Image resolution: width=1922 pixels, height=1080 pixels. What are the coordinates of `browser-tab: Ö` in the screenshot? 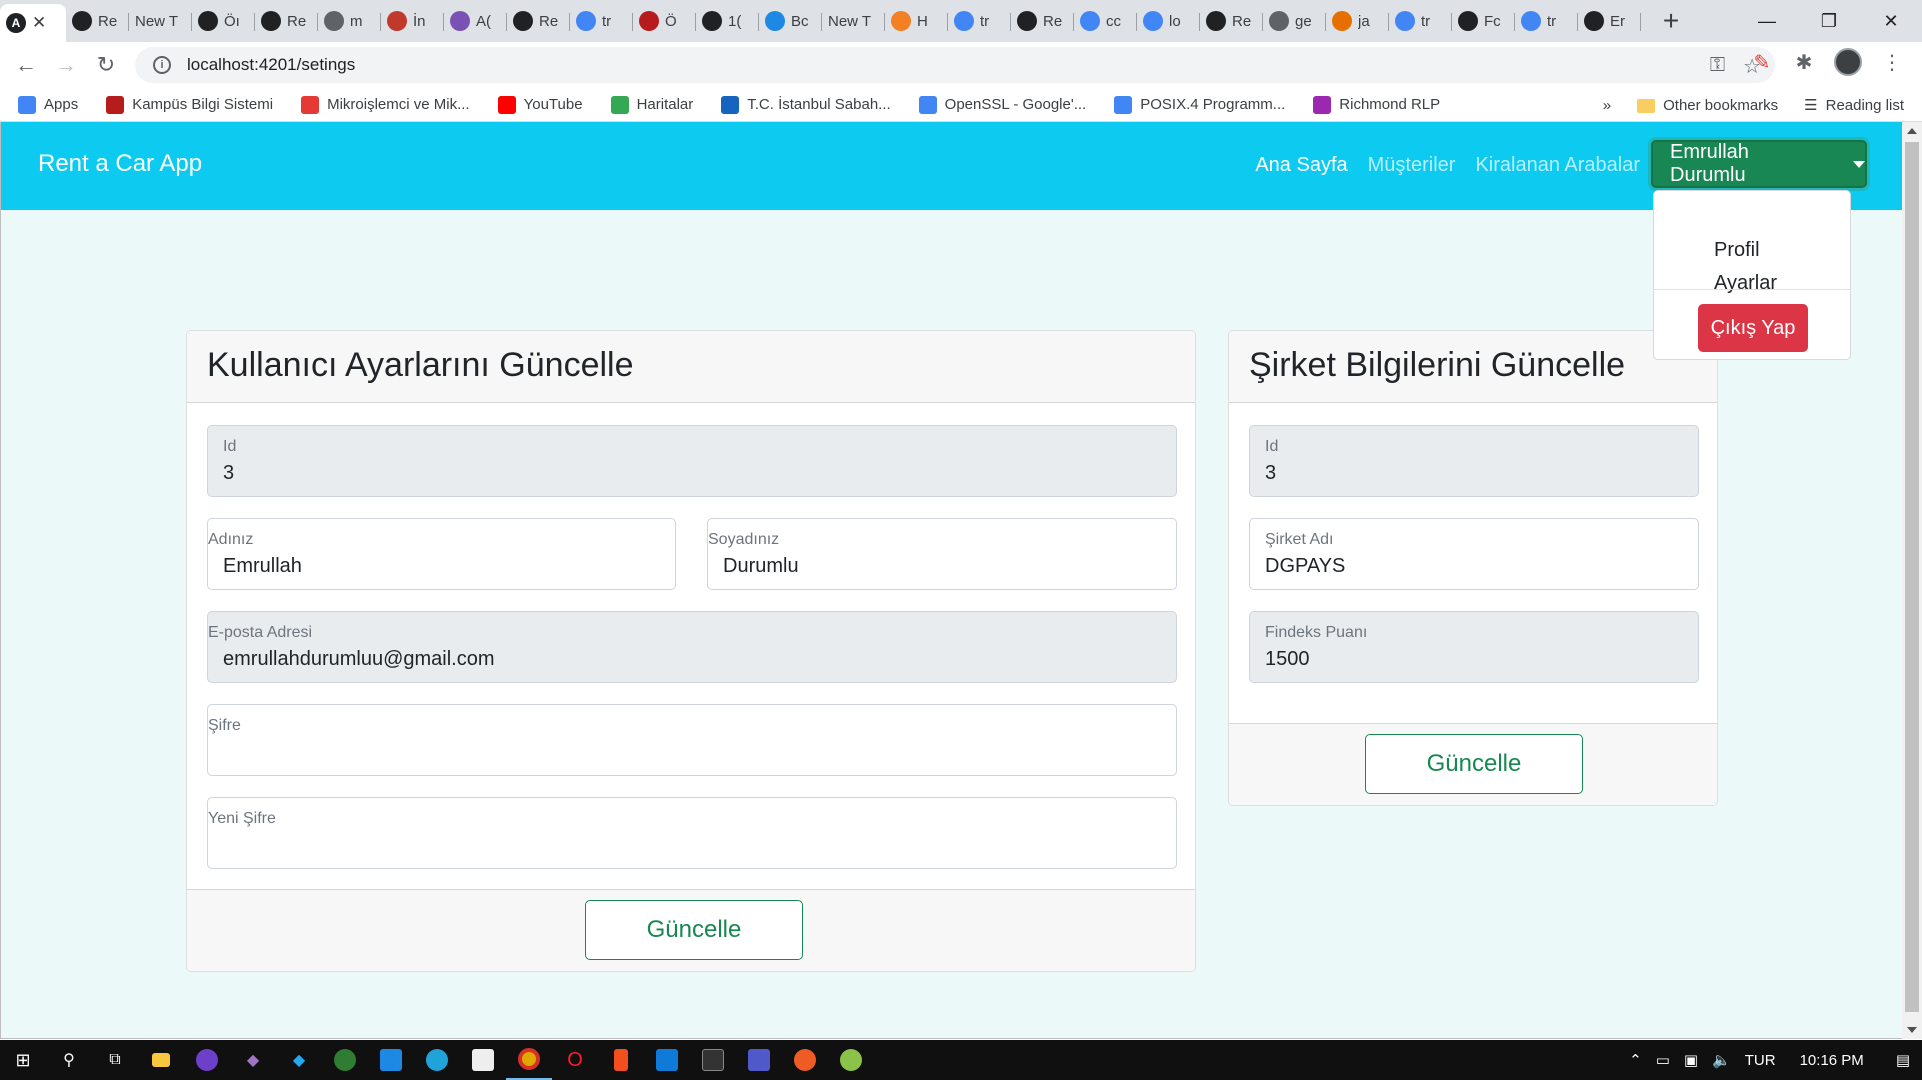 It's located at (664, 21).